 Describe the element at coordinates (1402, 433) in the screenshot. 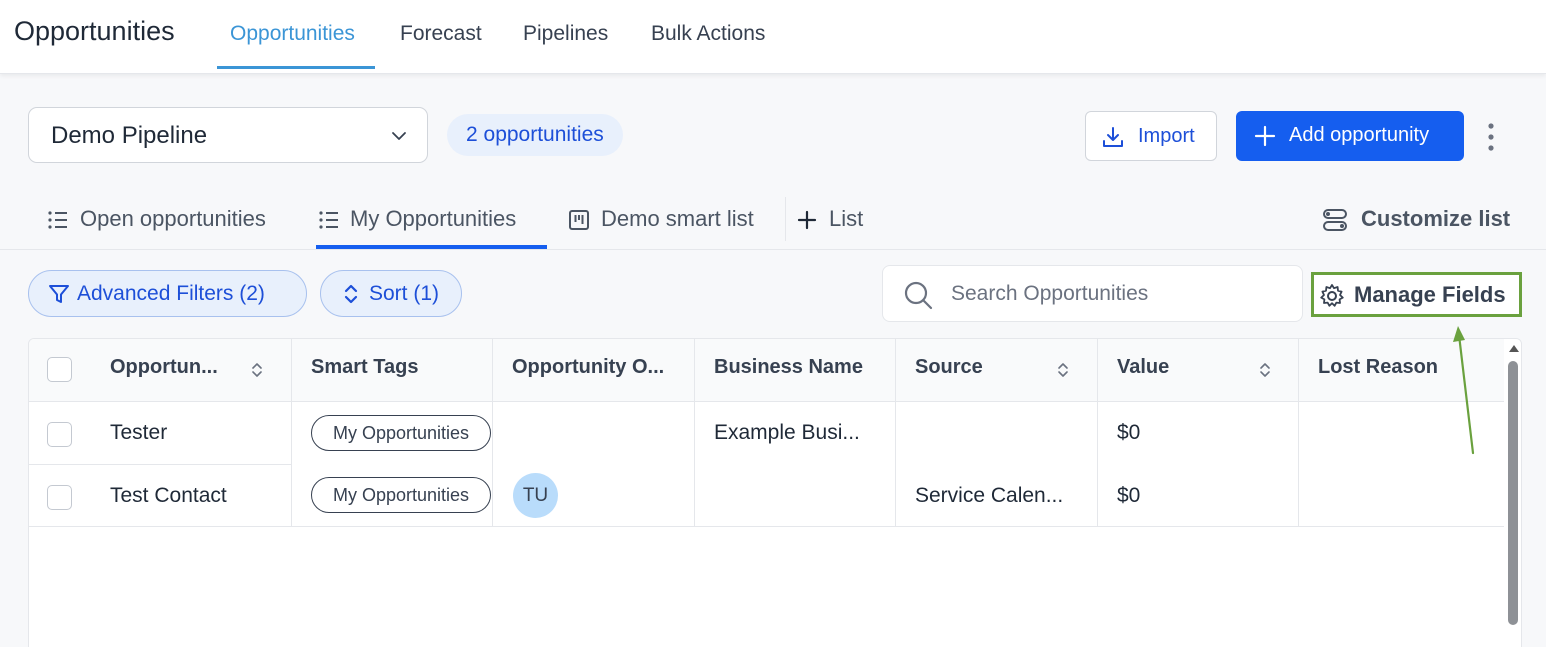

I see `column-lost-reason: Lost Reason` at that location.